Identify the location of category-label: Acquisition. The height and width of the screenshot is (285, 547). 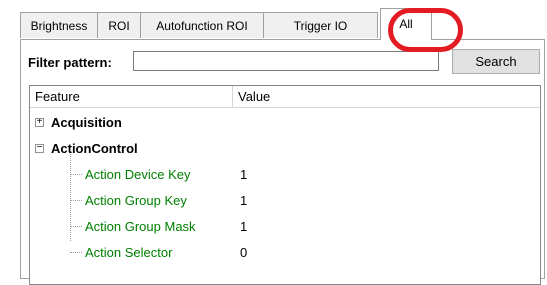
(86, 122).